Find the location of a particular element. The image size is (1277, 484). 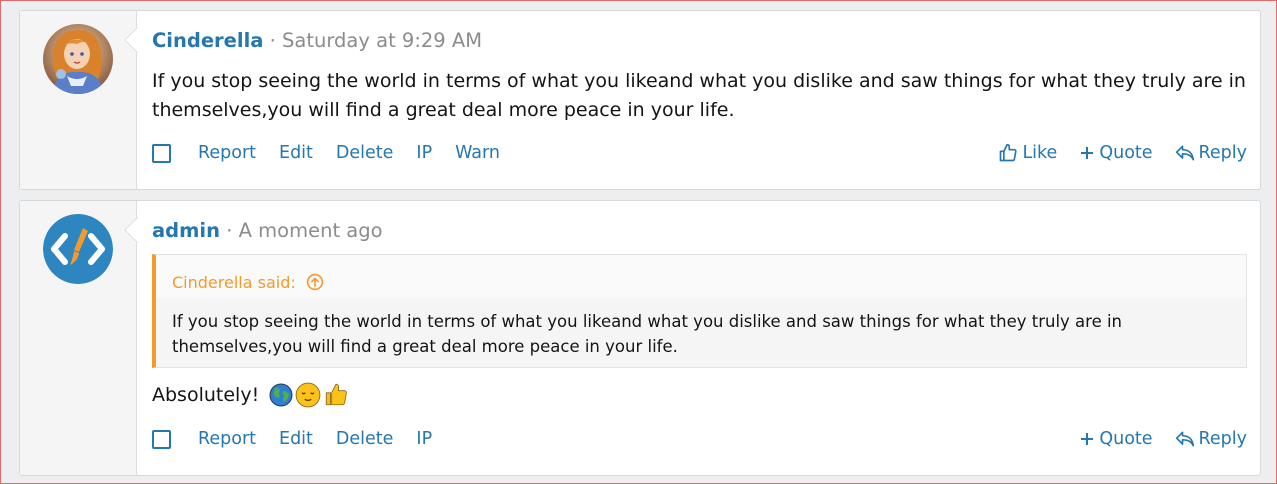

earth-globe-icon is located at coordinates (281, 395).